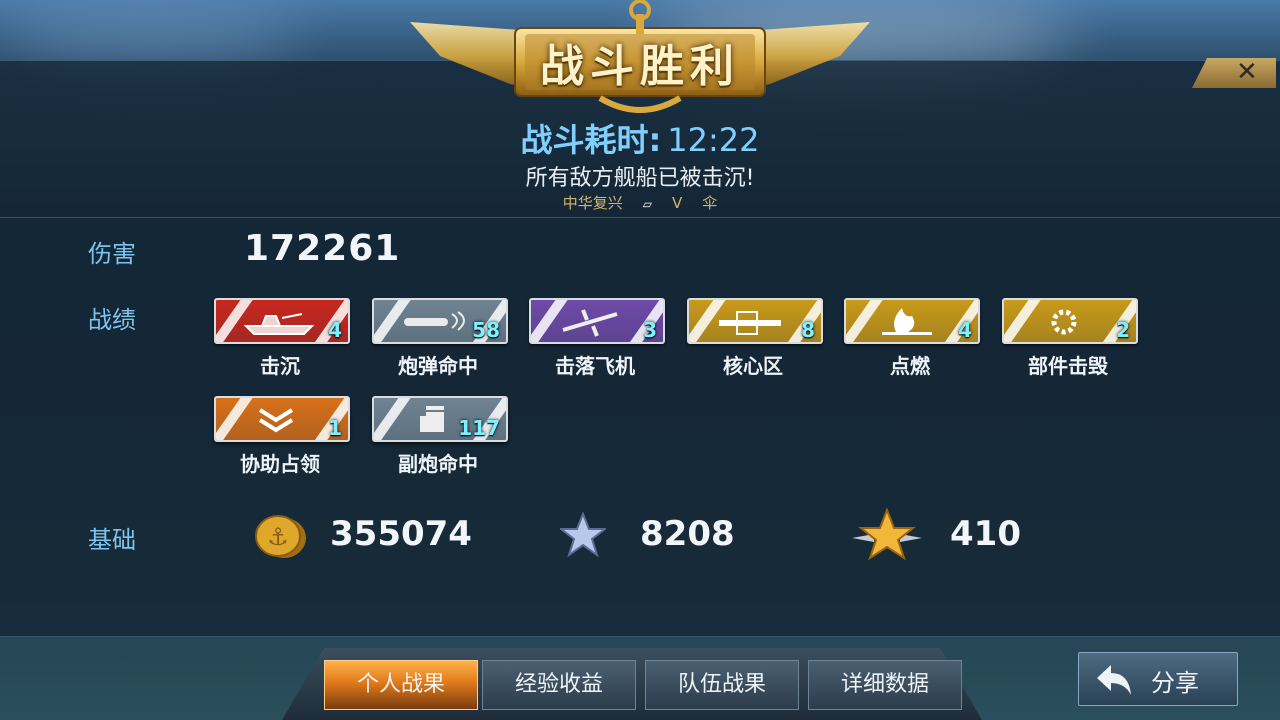 This screenshot has height=720, width=1280. What do you see at coordinates (112, 254) in the screenshot?
I see `damage-label: 伤害` at bounding box center [112, 254].